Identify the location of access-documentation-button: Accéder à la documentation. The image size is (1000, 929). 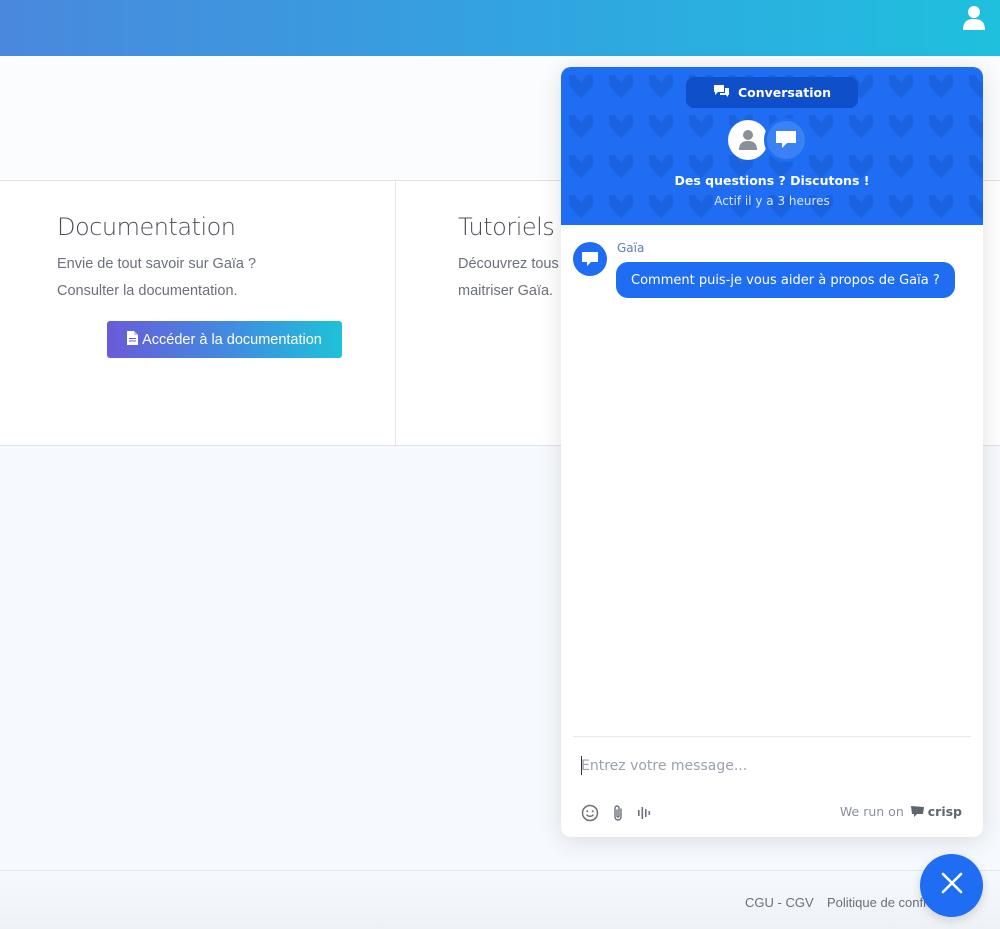
(224, 339).